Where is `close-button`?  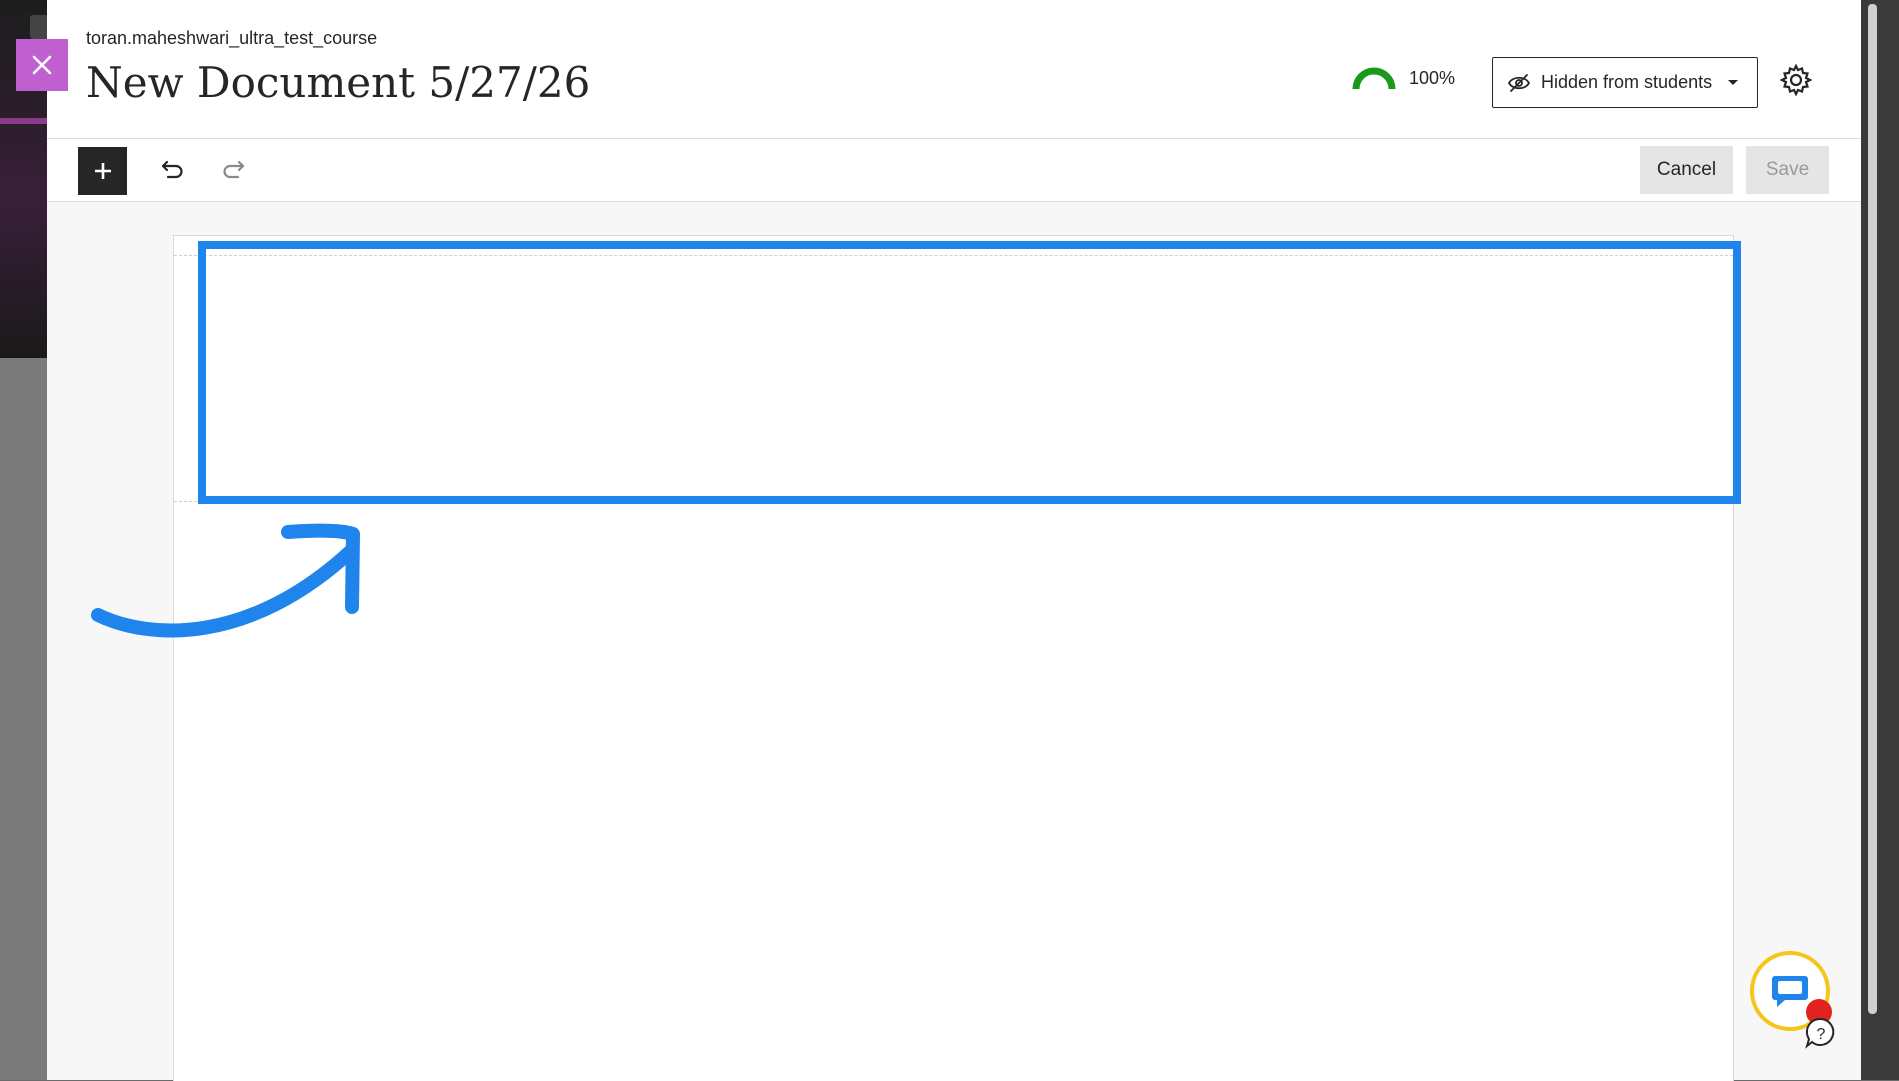 close-button is located at coordinates (42, 65).